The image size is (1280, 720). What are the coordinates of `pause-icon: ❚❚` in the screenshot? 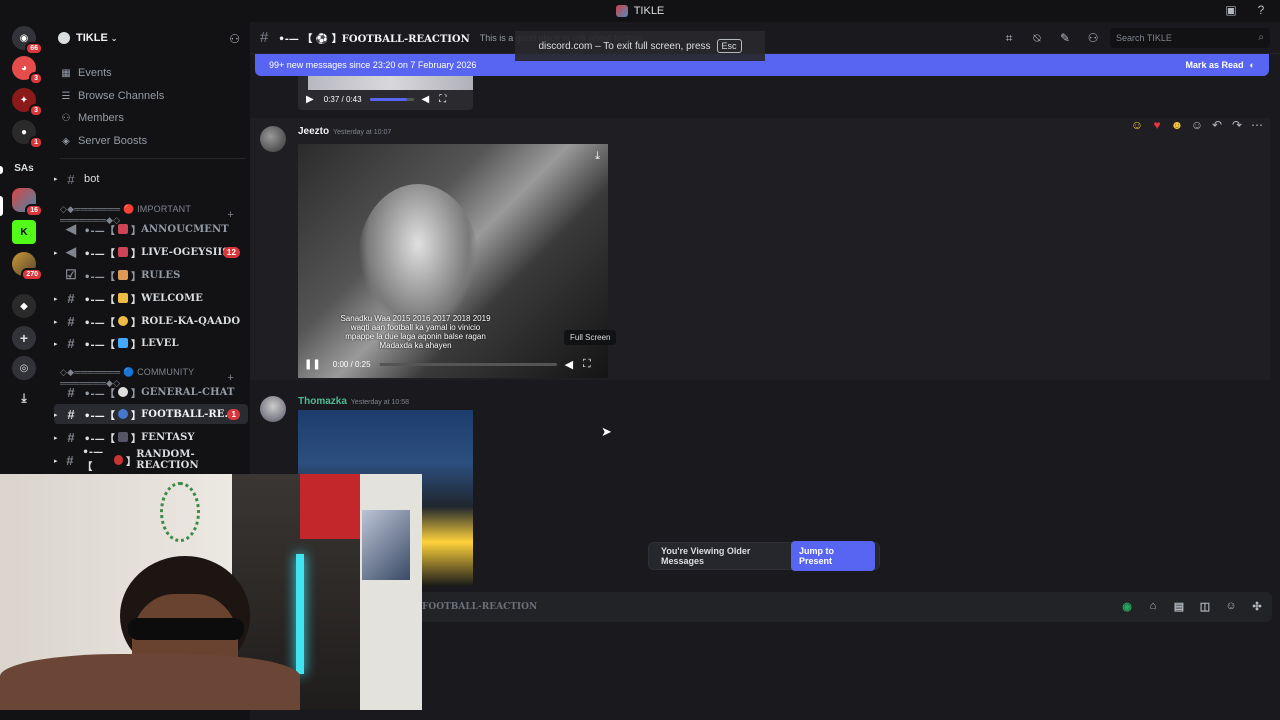 It's located at (312, 364).